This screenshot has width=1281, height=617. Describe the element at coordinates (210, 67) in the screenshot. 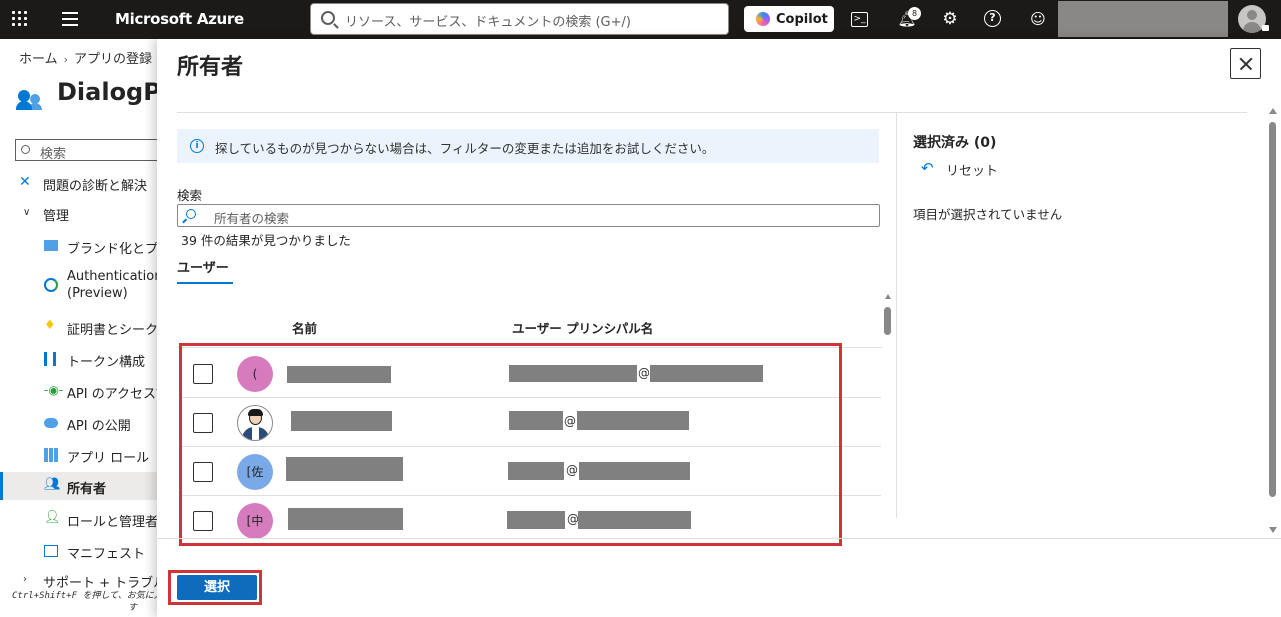

I see `flyout-title: 所有者` at that location.